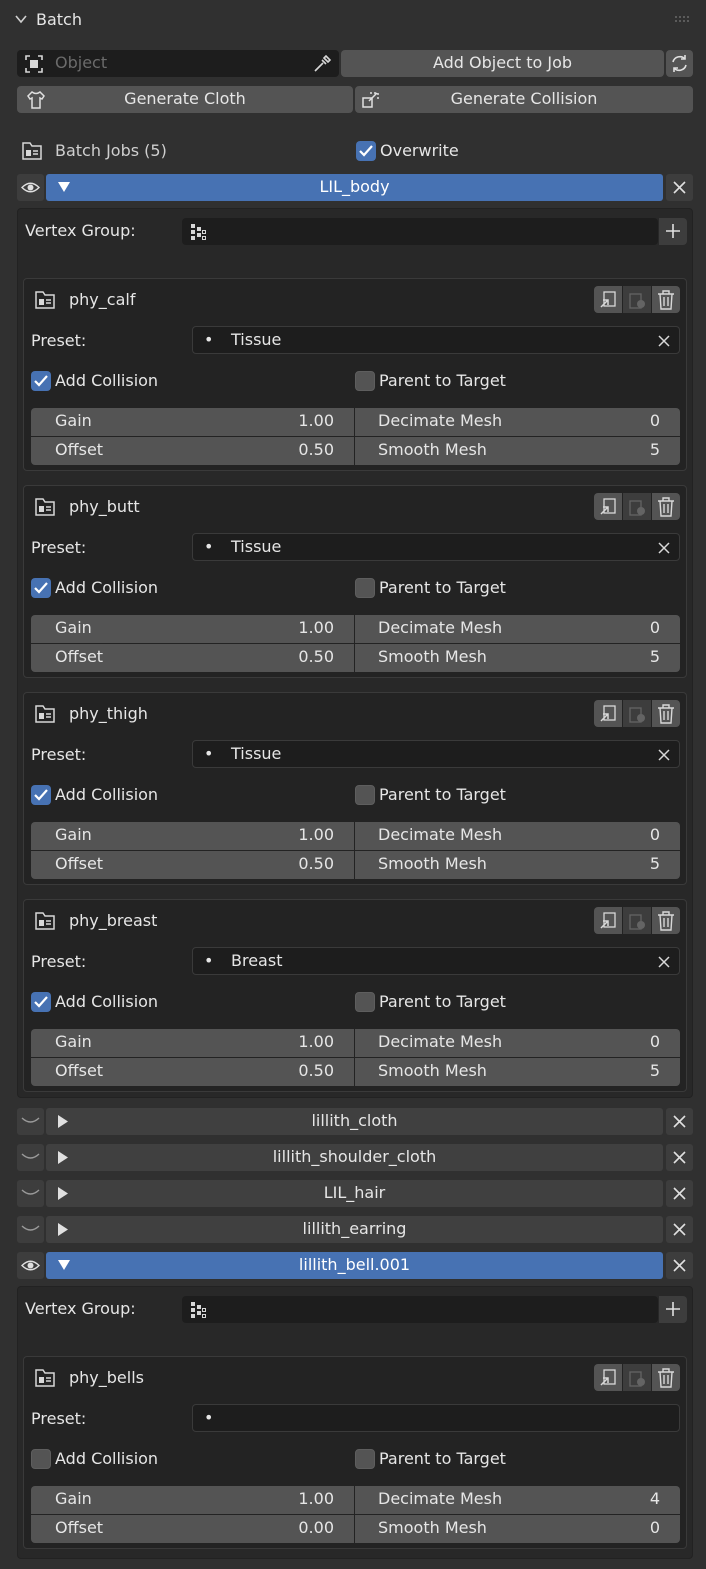 The image size is (706, 1569). I want to click on batch-panel-header: Batch, so click(353, 20).